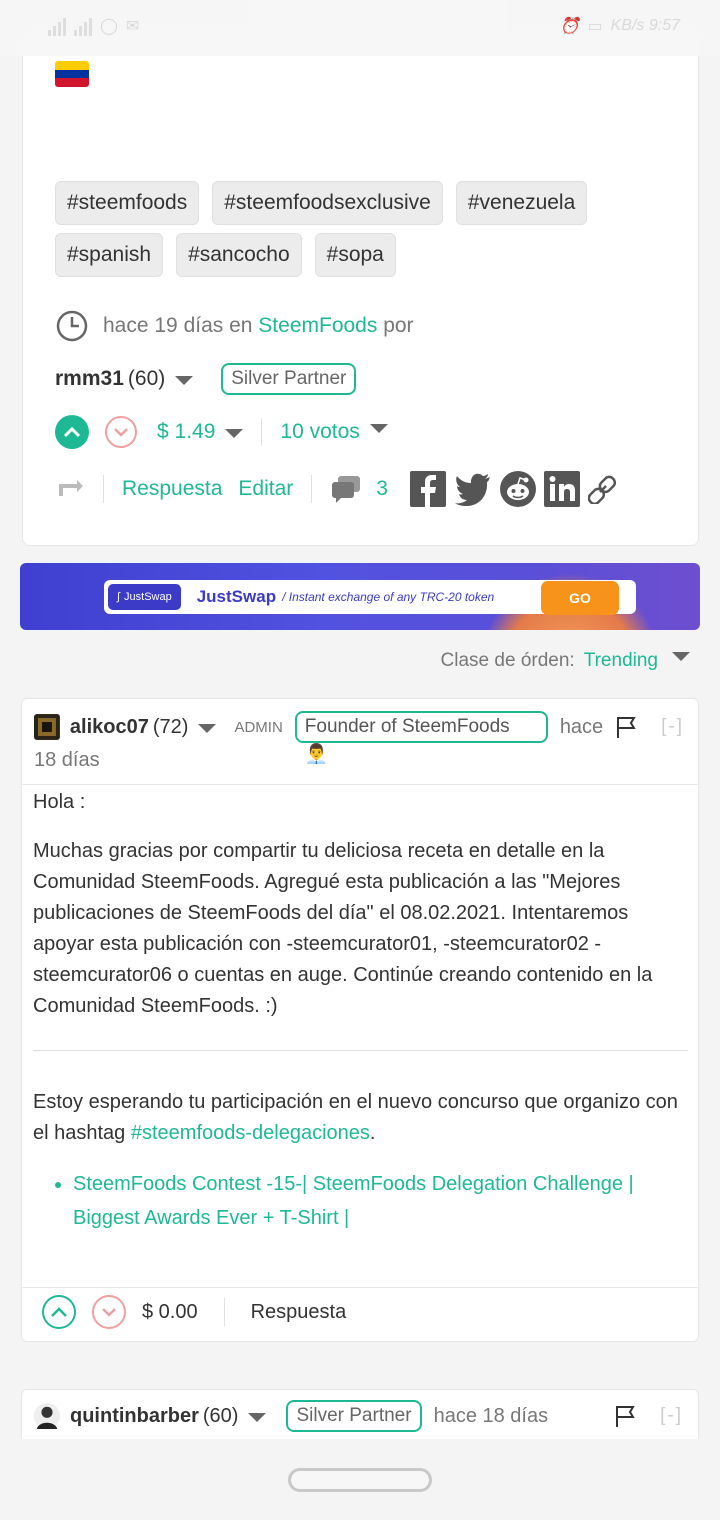  I want to click on comment-time: hace 18 días, so click(491, 1415).